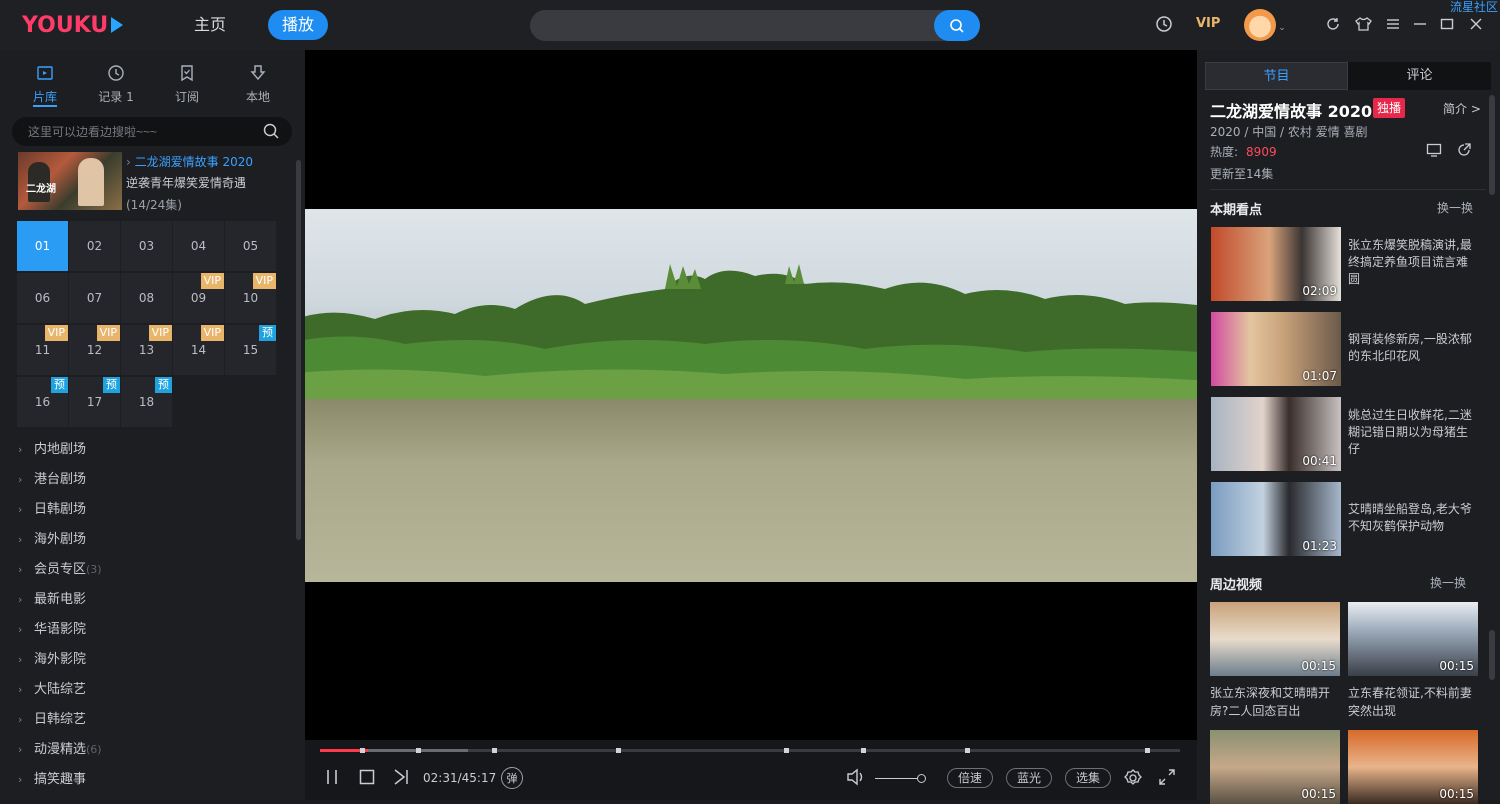 This screenshot has height=804, width=1500. What do you see at coordinates (1276, 434) in the screenshot?
I see `highlight-clip: 00:41` at bounding box center [1276, 434].